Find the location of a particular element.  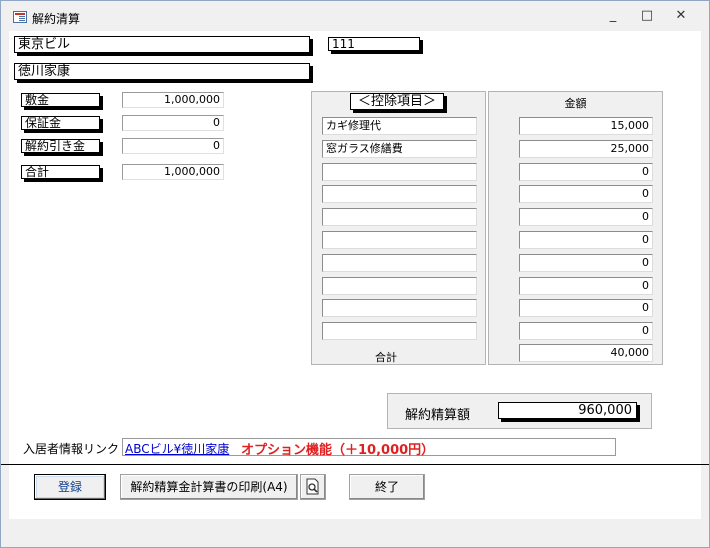

deposit-total-amount: 1,000,000 is located at coordinates (173, 172).